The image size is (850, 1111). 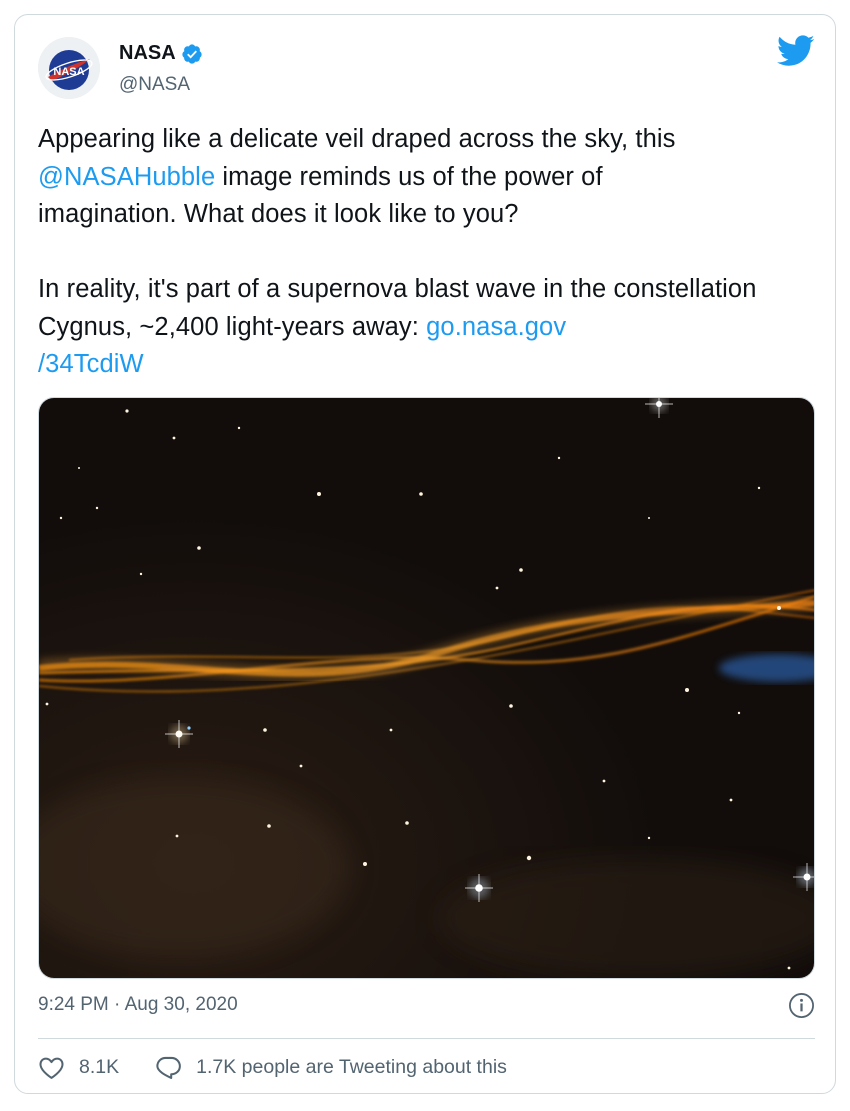 I want to click on heart-icon, so click(x=51, y=1068).